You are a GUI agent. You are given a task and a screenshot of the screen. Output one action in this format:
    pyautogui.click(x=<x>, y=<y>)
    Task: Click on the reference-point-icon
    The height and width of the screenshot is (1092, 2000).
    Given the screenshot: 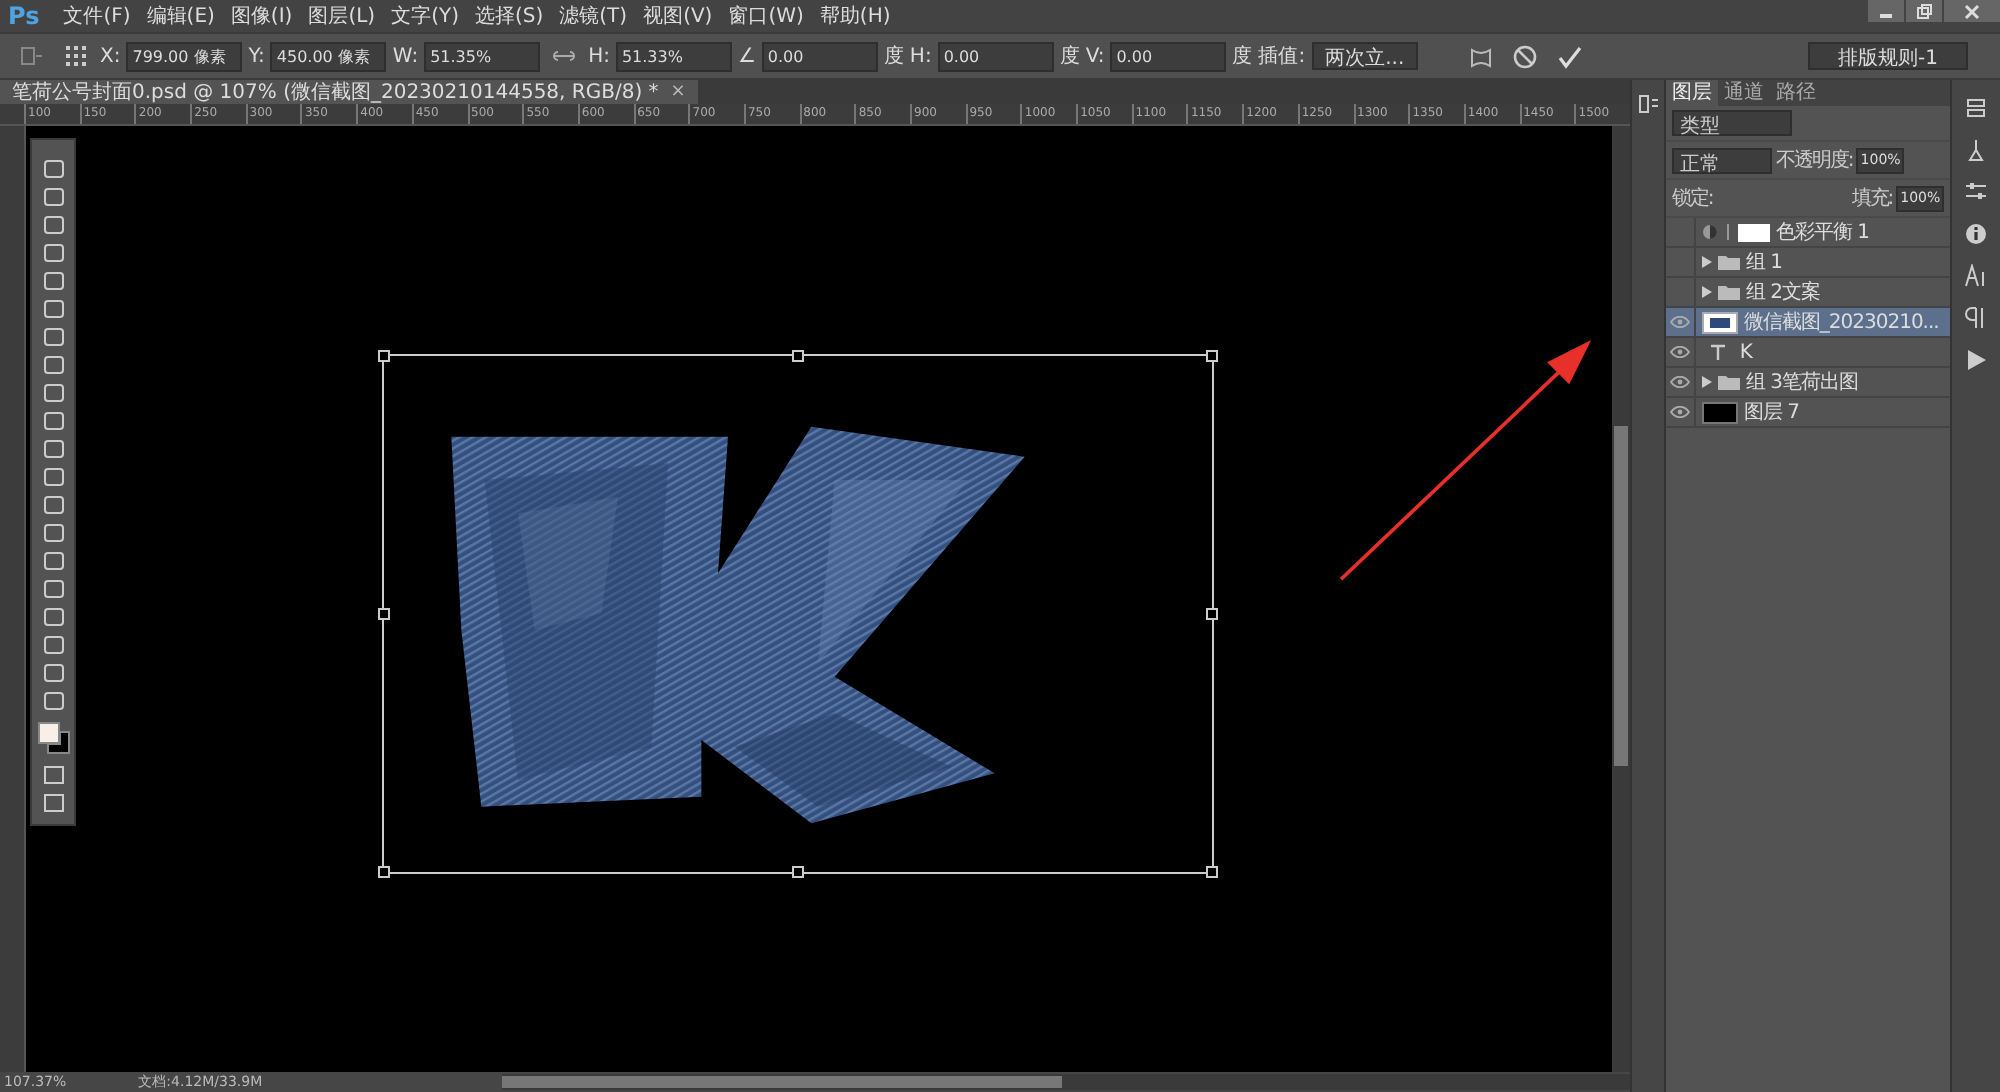 What is the action you would take?
    pyautogui.click(x=76, y=56)
    